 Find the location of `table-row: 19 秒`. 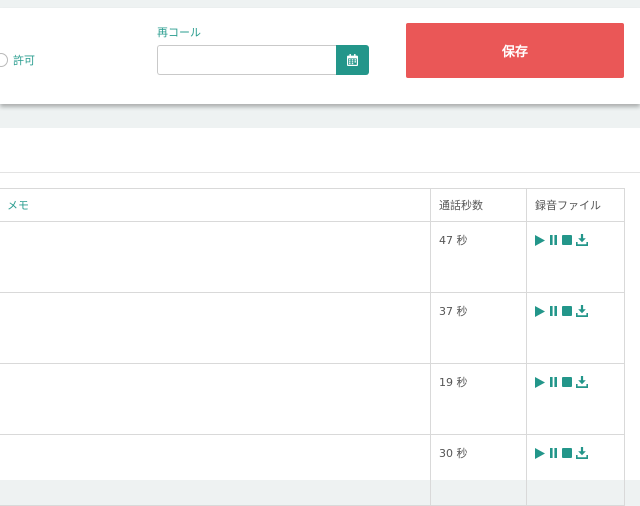

table-row: 19 秒 is located at coordinates (312, 399).